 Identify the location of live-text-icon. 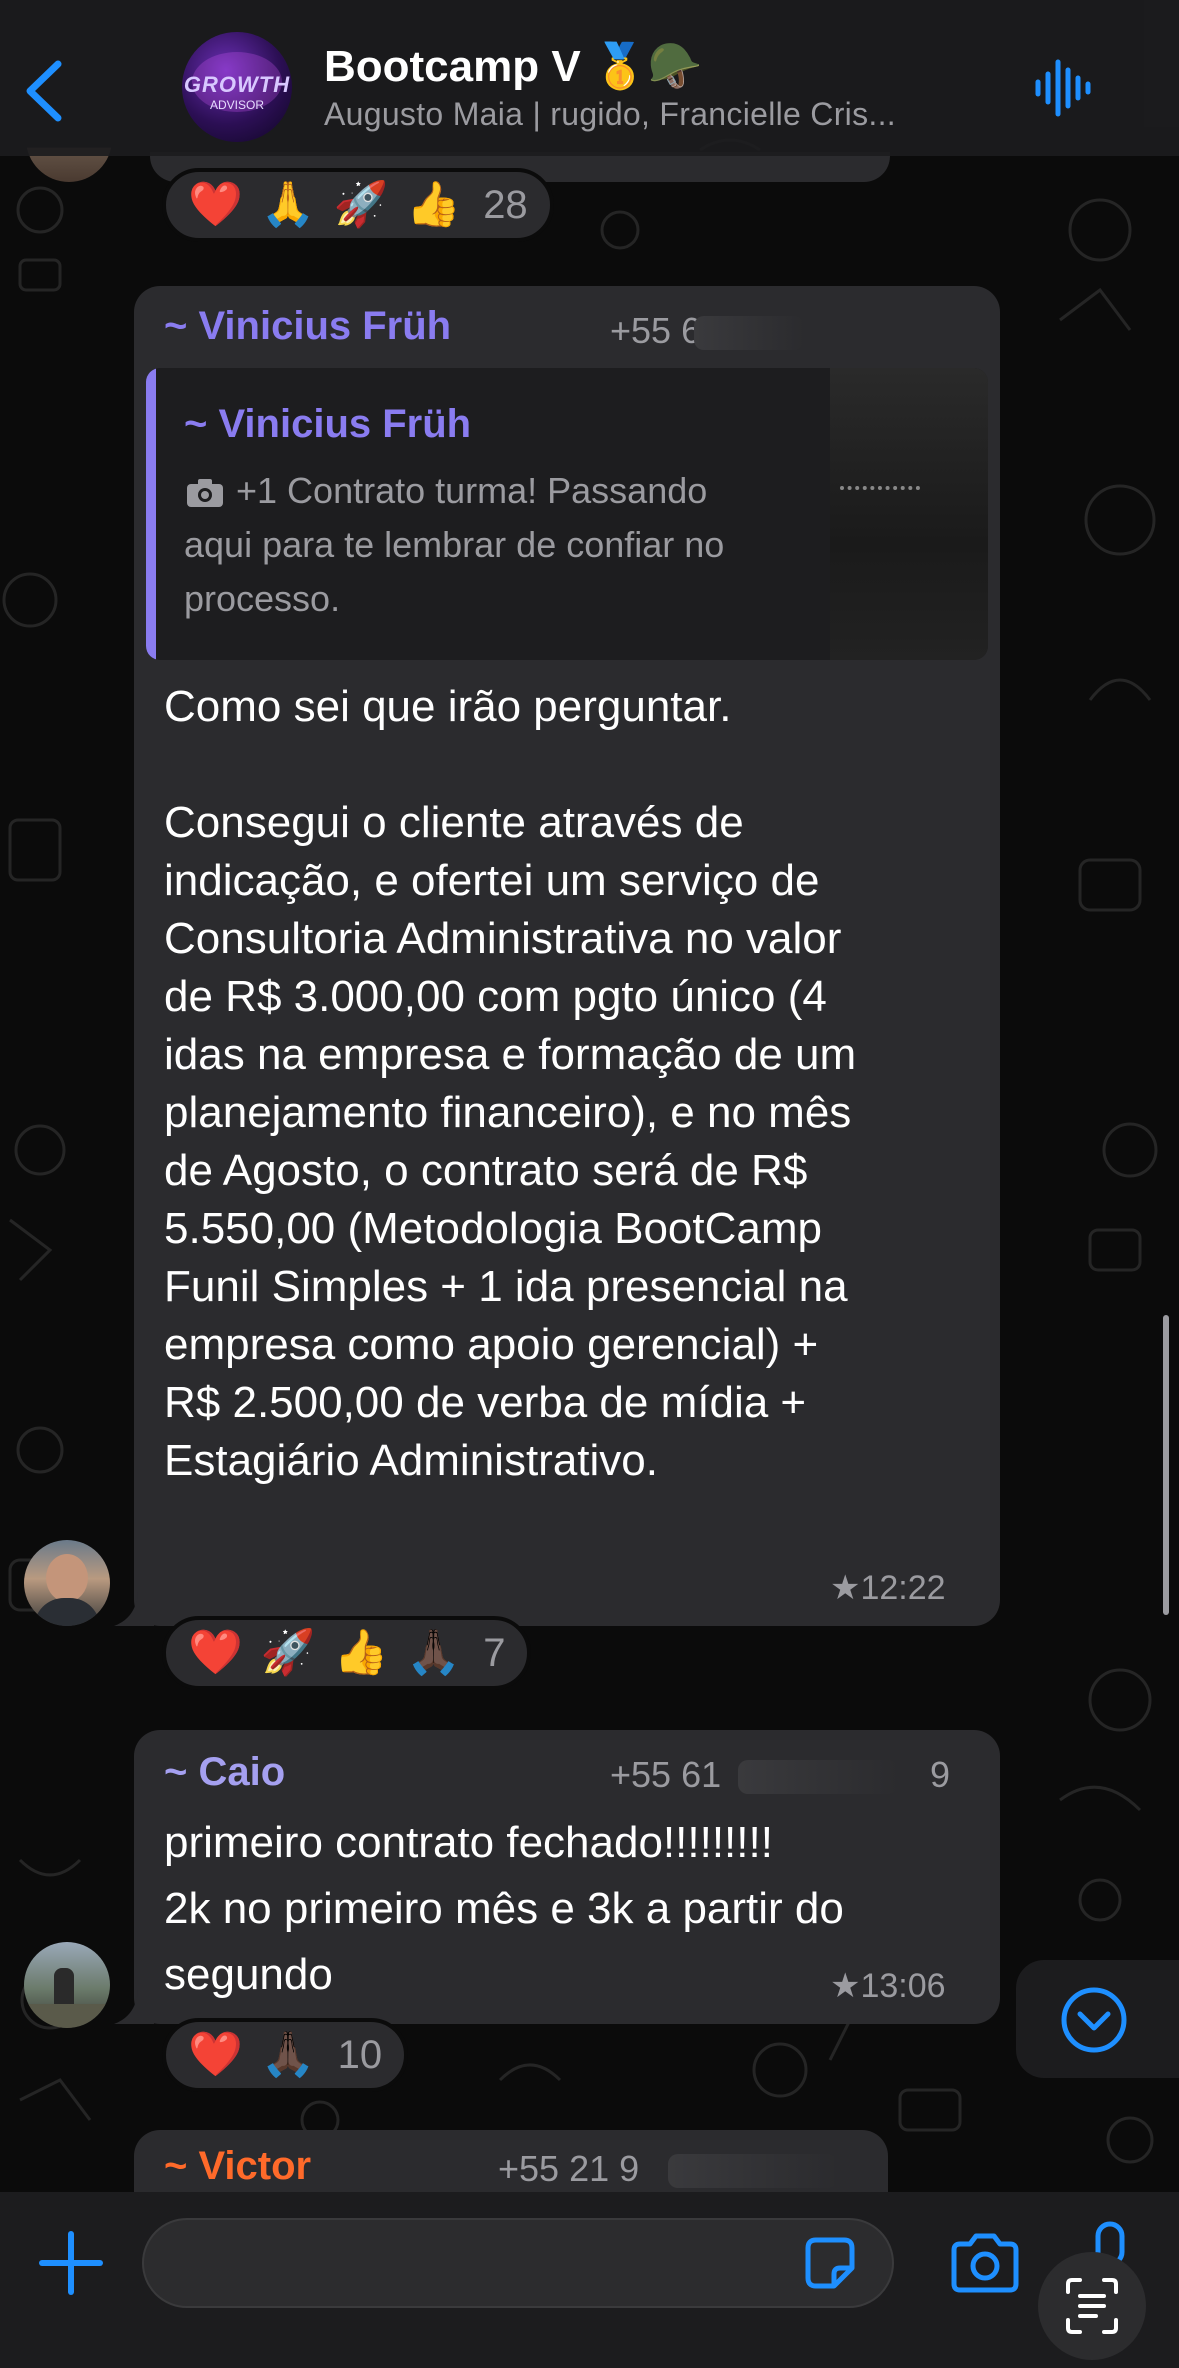
(1092, 2306).